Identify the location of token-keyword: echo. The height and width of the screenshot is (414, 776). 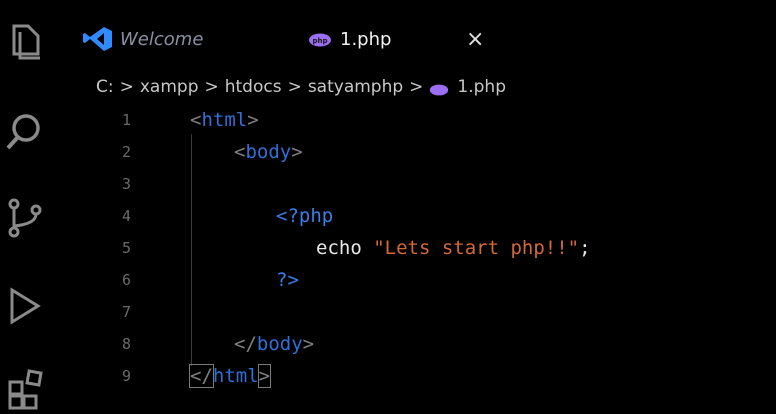
(339, 248).